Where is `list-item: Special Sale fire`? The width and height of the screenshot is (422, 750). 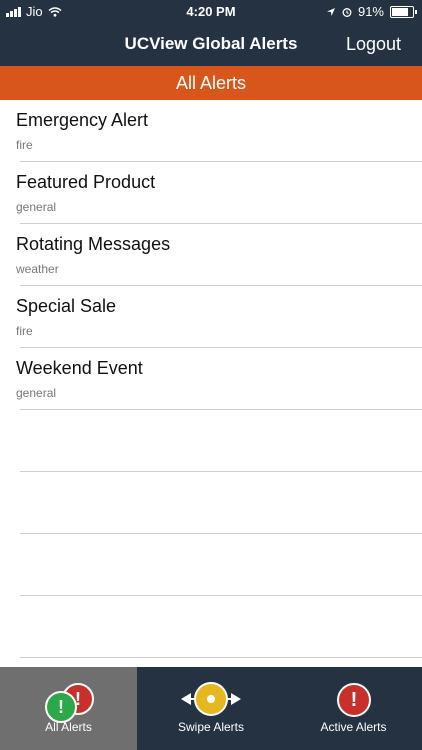
list-item: Special Sale fire is located at coordinates (219, 317).